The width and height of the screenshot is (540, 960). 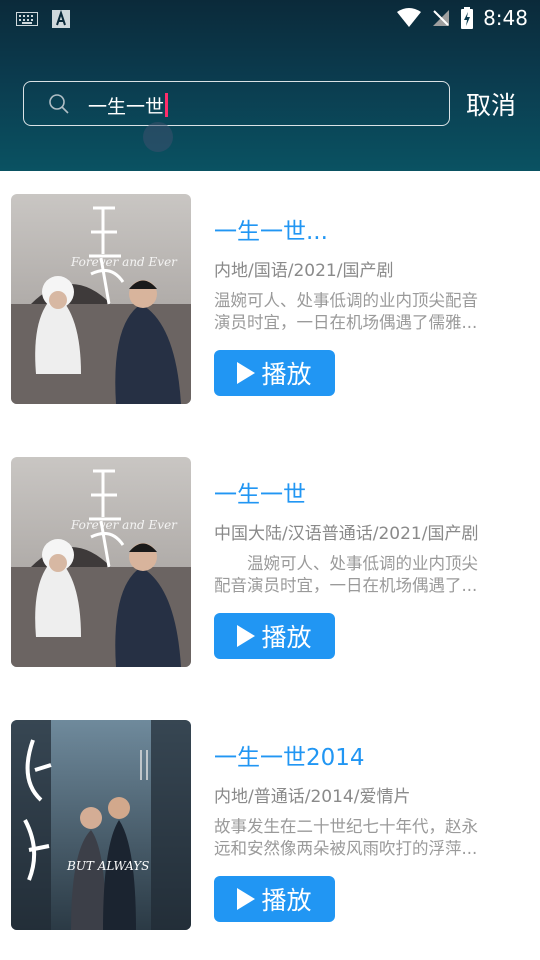 What do you see at coordinates (270, 18) in the screenshot?
I see `status-bar: 8:48` at bounding box center [270, 18].